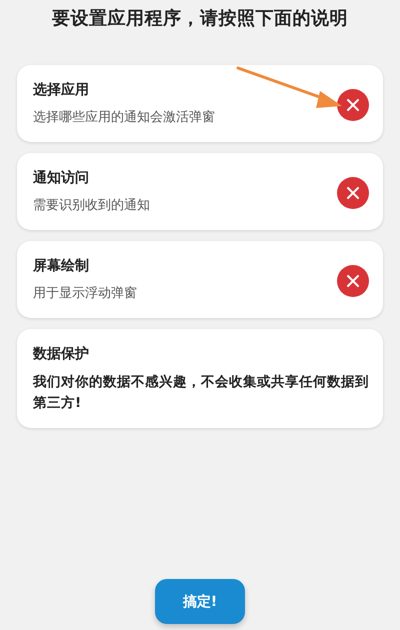 This screenshot has height=630, width=400. I want to click on card-description: 我们对你的数据不感兴趣，不会收集或共享任何数据到第三方!, so click(201, 393).